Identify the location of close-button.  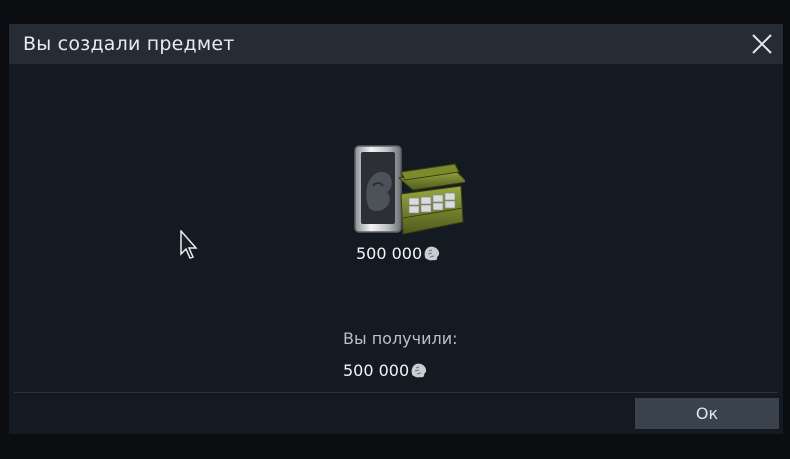
(762, 44).